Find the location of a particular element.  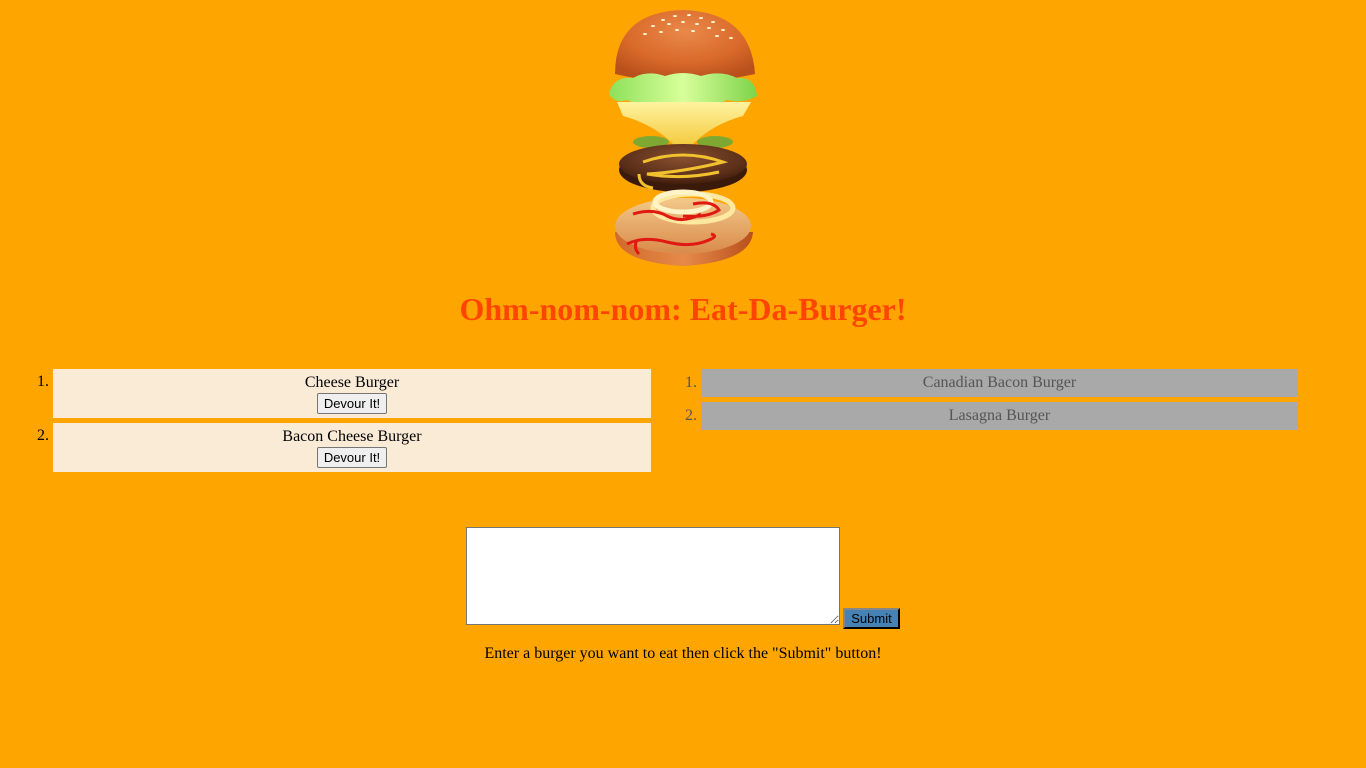

list-item: 1. Cheese Burger Devour It! is located at coordinates (344, 393).